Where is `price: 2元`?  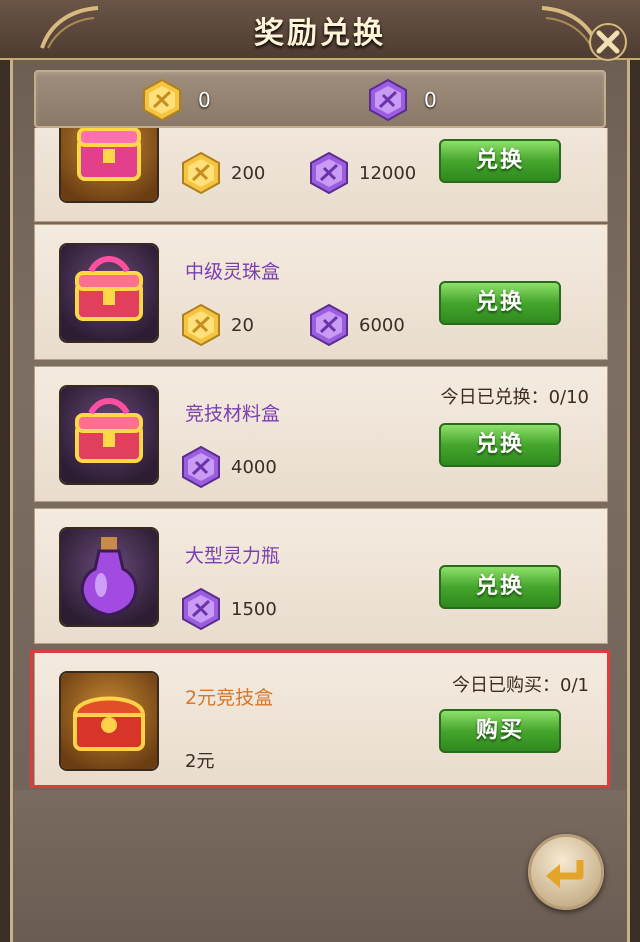 price: 2元 is located at coordinates (199, 760).